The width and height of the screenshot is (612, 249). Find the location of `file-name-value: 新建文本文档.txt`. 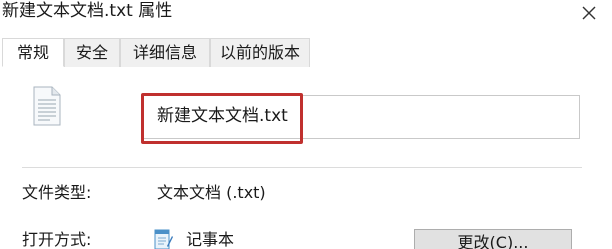

file-name-value: 新建文本文档.txt is located at coordinates (222, 116).